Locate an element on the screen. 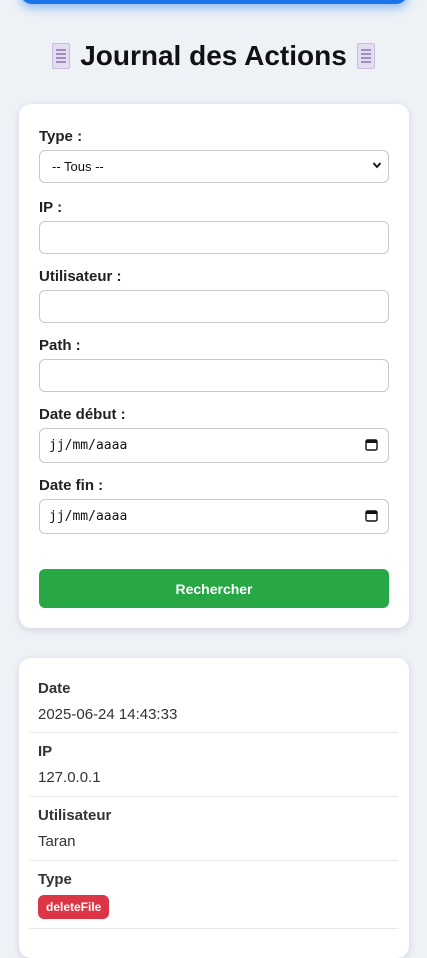 This screenshot has width=427, height=958. type-select-value: -- Tous -- is located at coordinates (78, 166).